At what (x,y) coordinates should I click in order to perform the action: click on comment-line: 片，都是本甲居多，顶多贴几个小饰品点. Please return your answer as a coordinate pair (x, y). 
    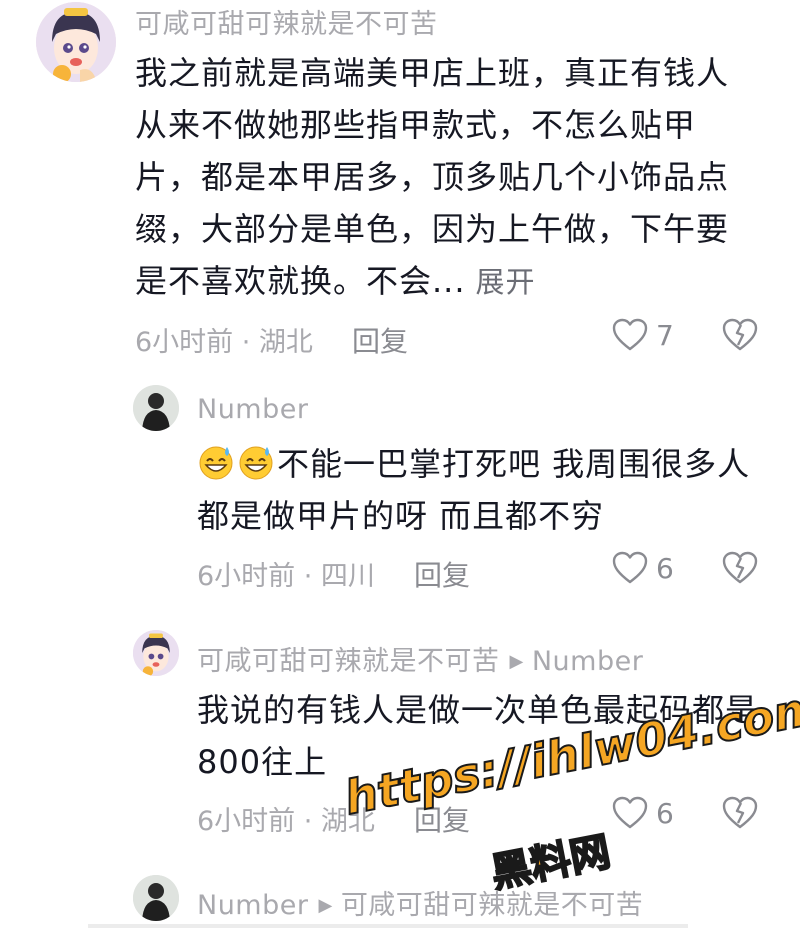
    Looking at the image, I should click on (432, 177).